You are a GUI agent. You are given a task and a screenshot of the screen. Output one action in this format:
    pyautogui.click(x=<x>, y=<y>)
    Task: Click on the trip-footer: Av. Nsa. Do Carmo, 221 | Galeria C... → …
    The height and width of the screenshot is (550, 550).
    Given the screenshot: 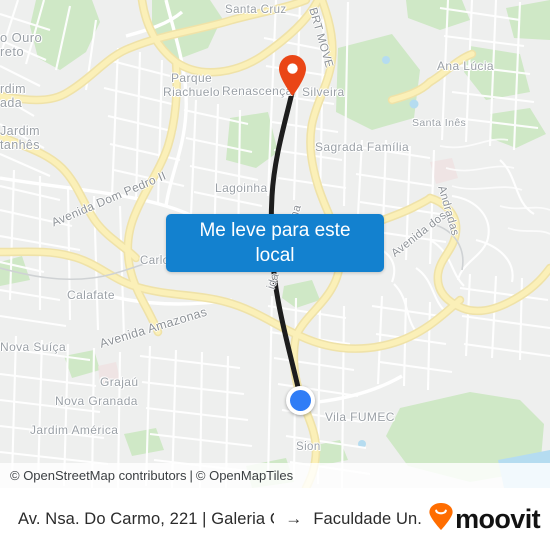 What is the action you would take?
    pyautogui.click(x=275, y=519)
    